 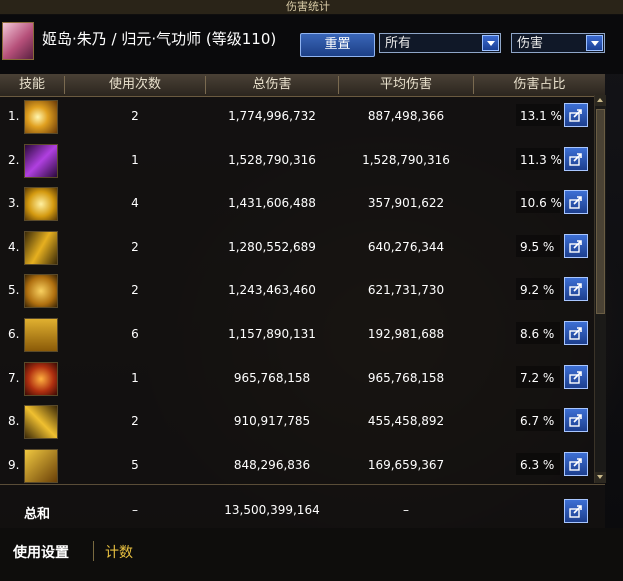 What do you see at coordinates (541, 159) in the screenshot?
I see `row-damage-share: 11.3 %` at bounding box center [541, 159].